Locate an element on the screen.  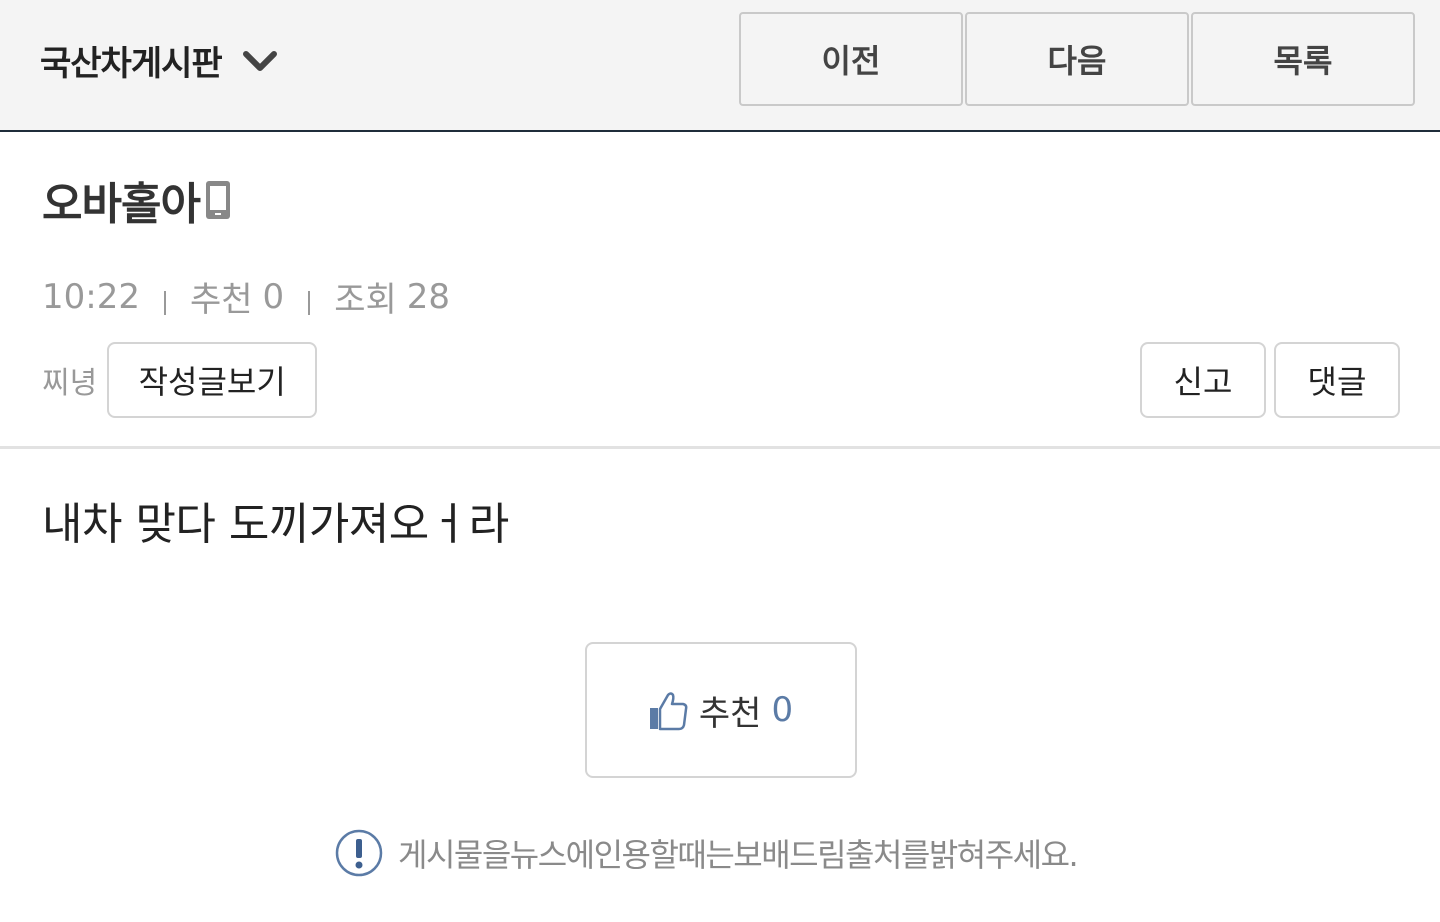
recommend-button: 추천 0 is located at coordinates (721, 710).